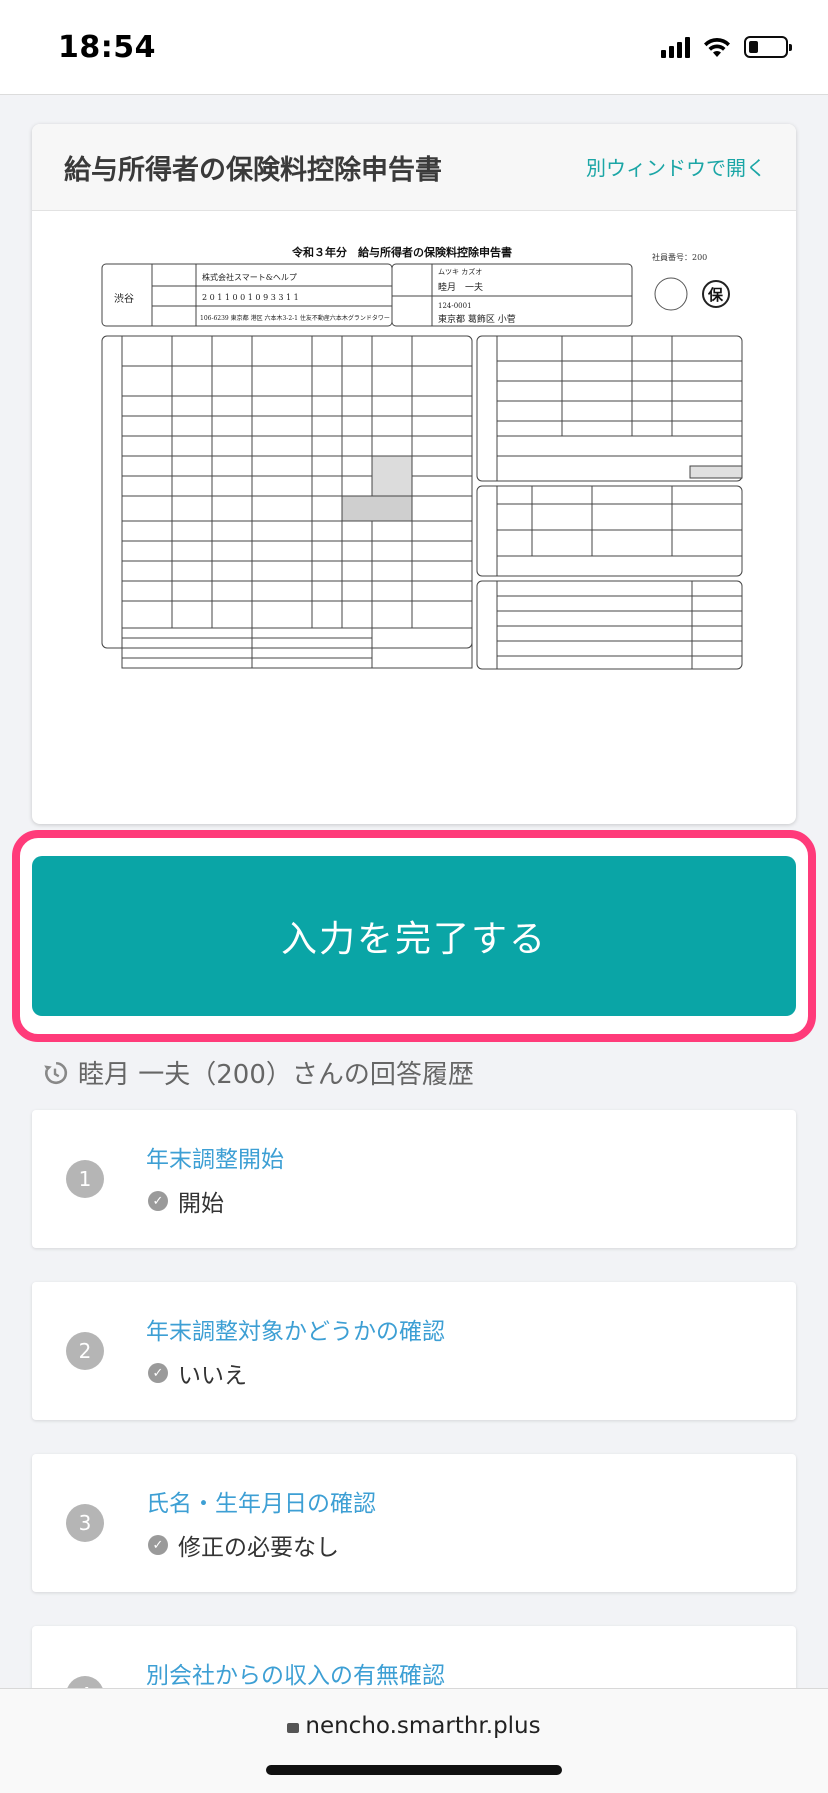 This screenshot has height=1793, width=828. I want to click on answer-history-heading: 睦月 一夫（200）さんの回答履歴, so click(258, 1072).